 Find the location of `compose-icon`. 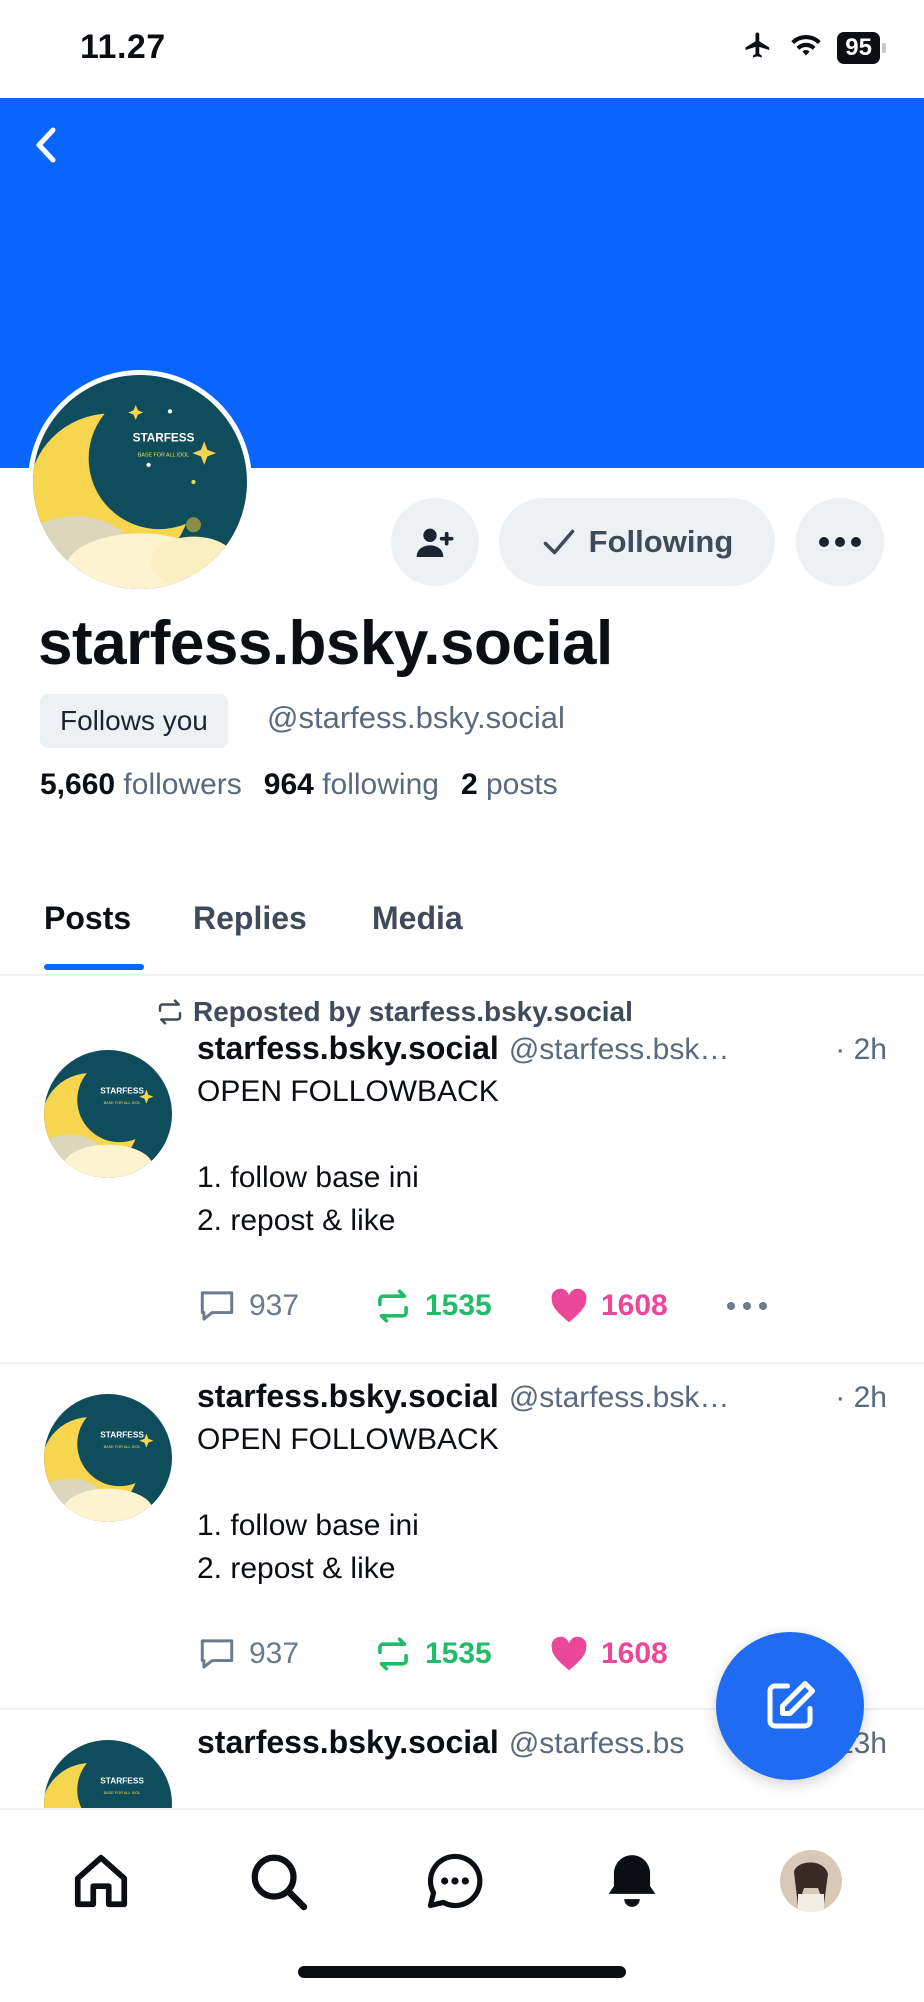

compose-icon is located at coordinates (791, 1705).